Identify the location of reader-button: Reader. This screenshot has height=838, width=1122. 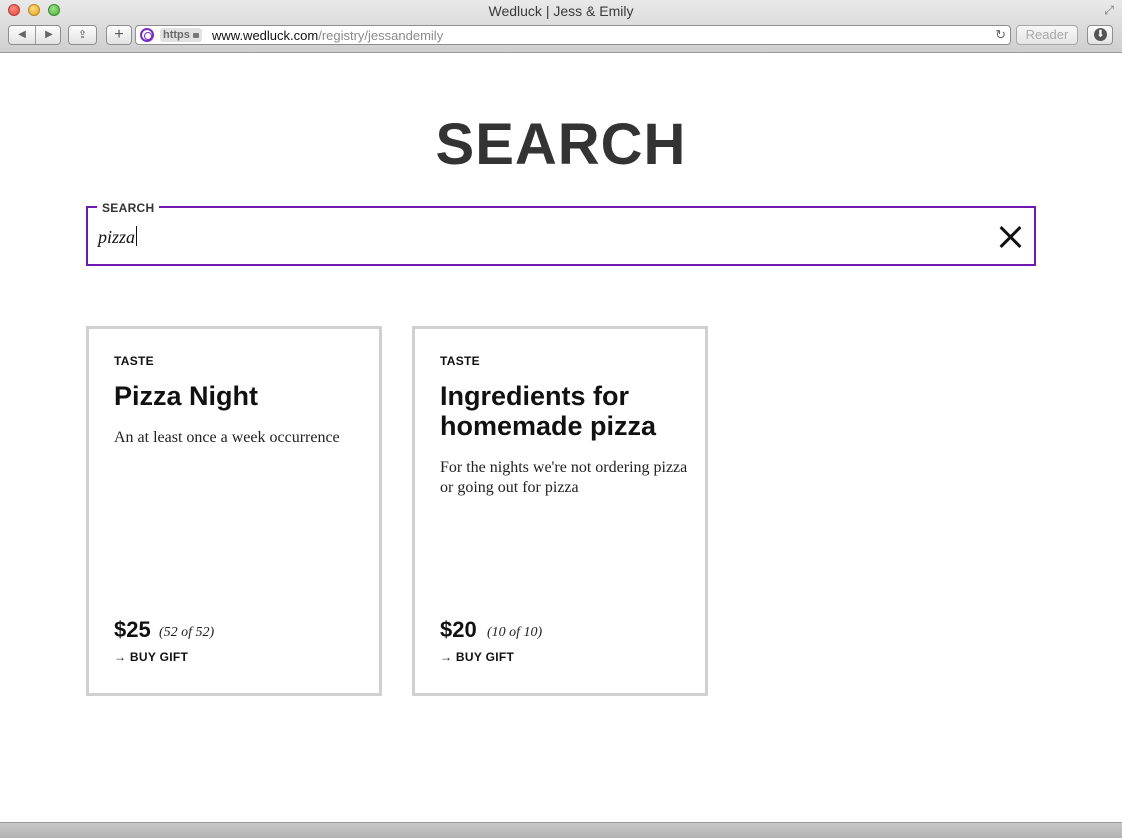
(1047, 35).